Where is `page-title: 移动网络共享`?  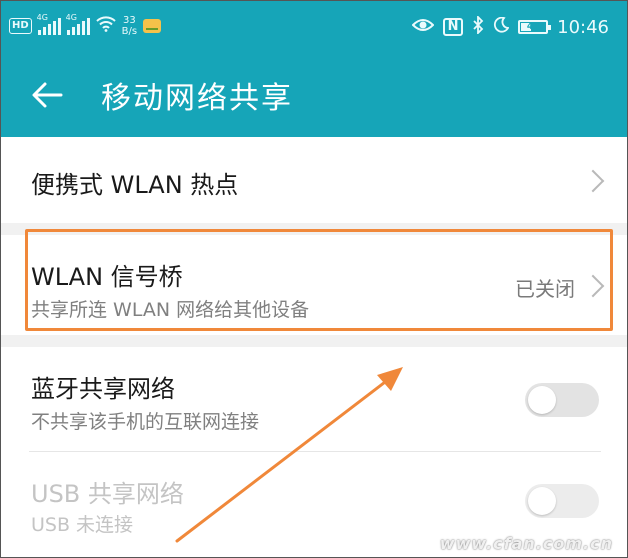
page-title: 移动网络共享 is located at coordinates (197, 98).